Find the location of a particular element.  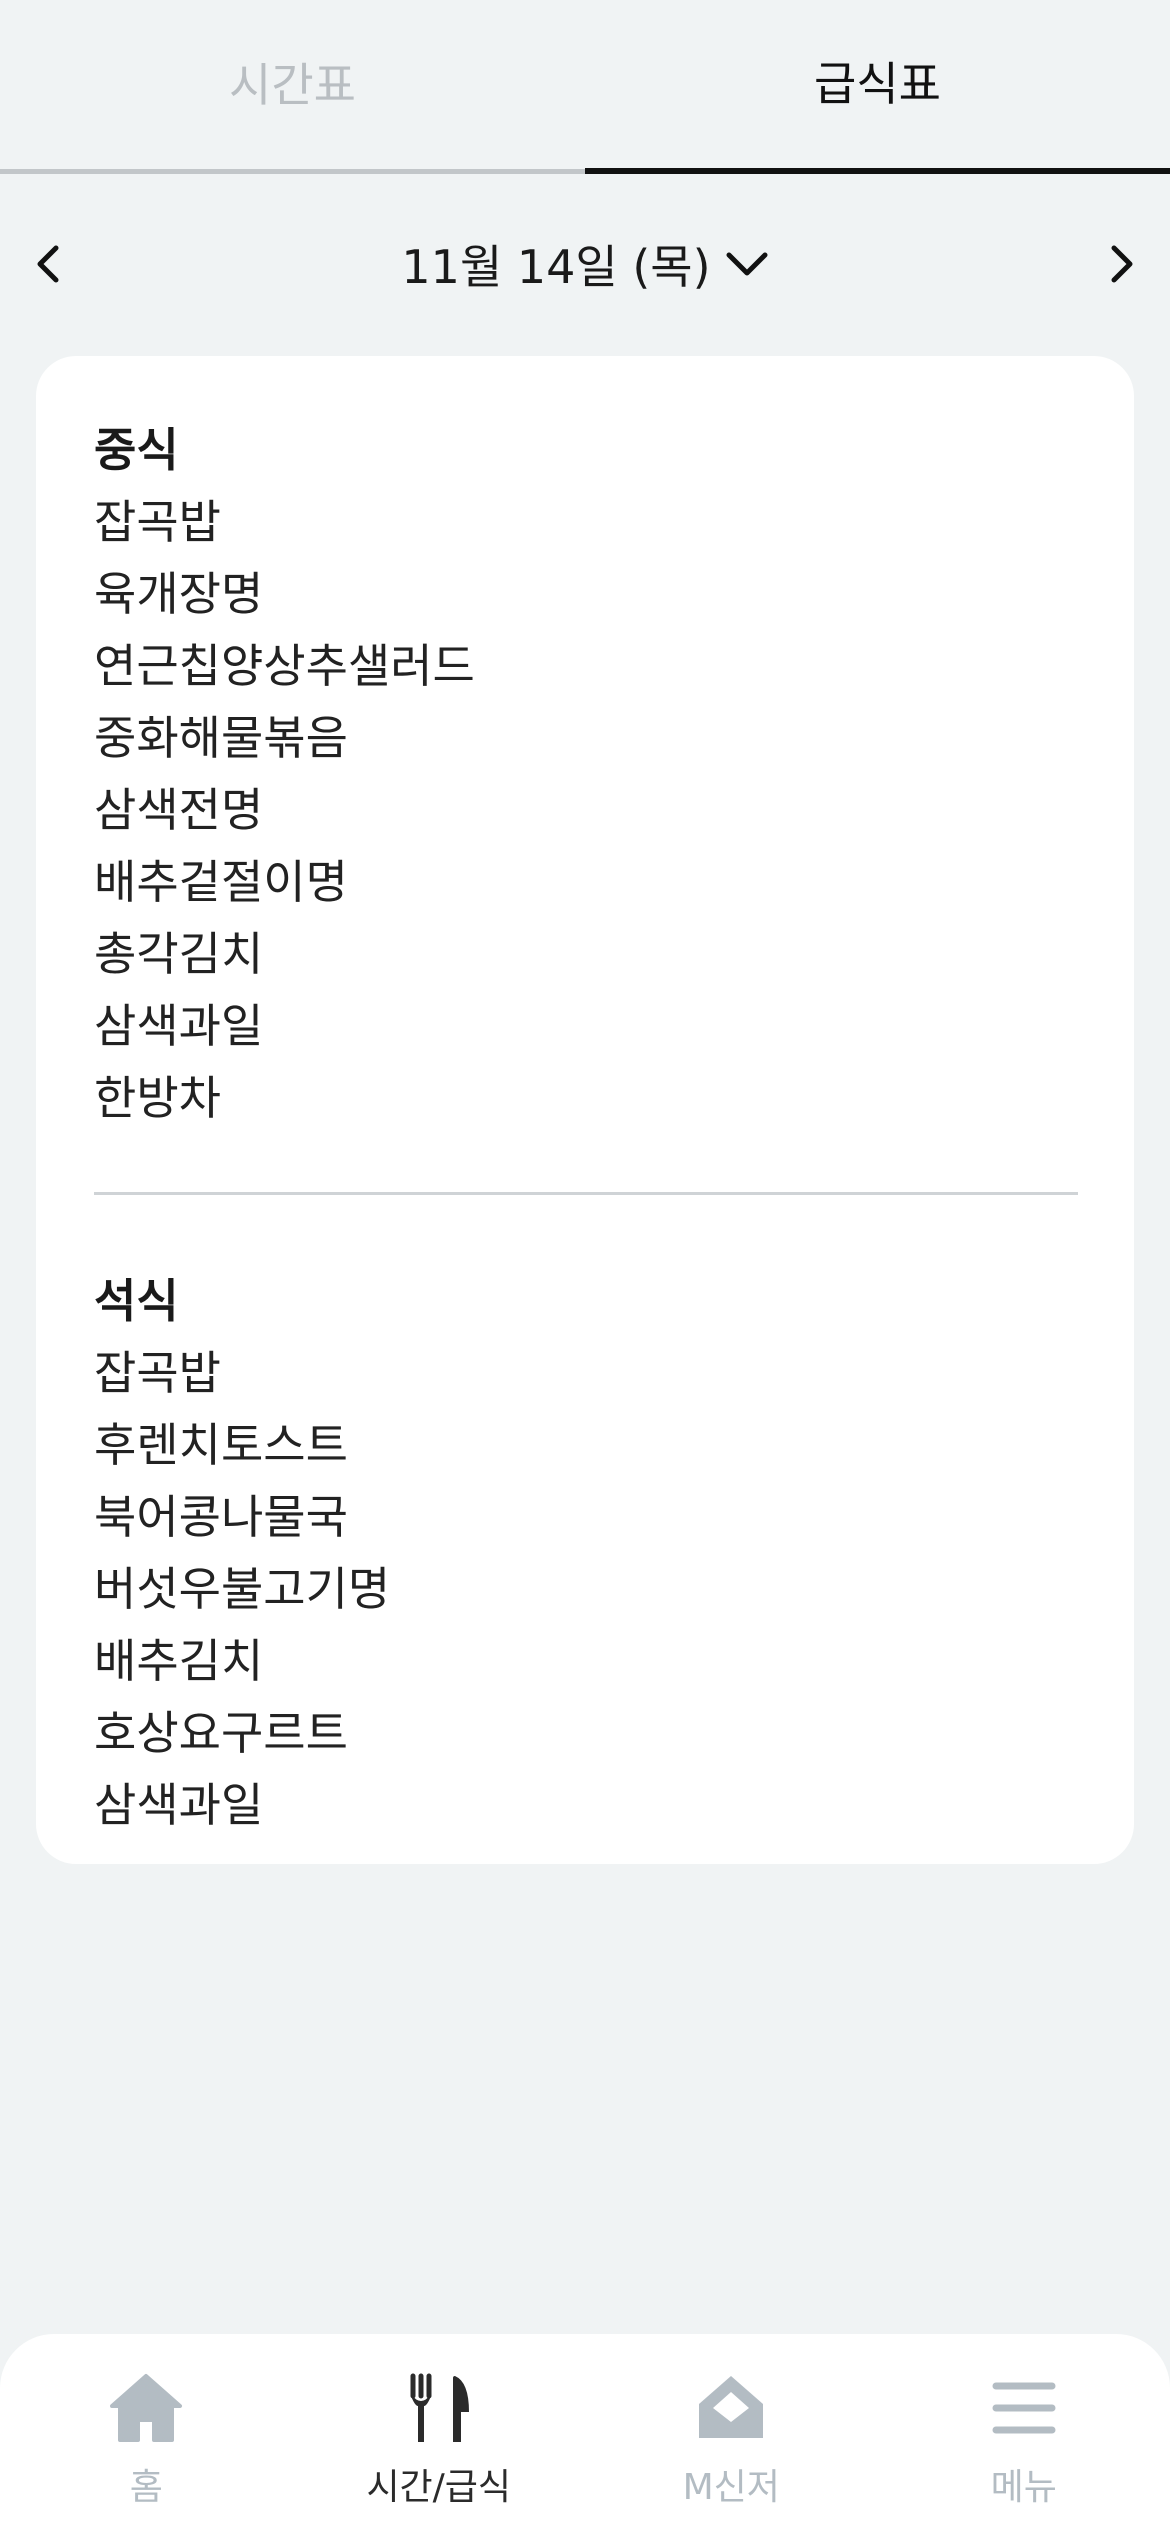

dinner-item: 버섯우불고기명 is located at coordinates (242, 1589).